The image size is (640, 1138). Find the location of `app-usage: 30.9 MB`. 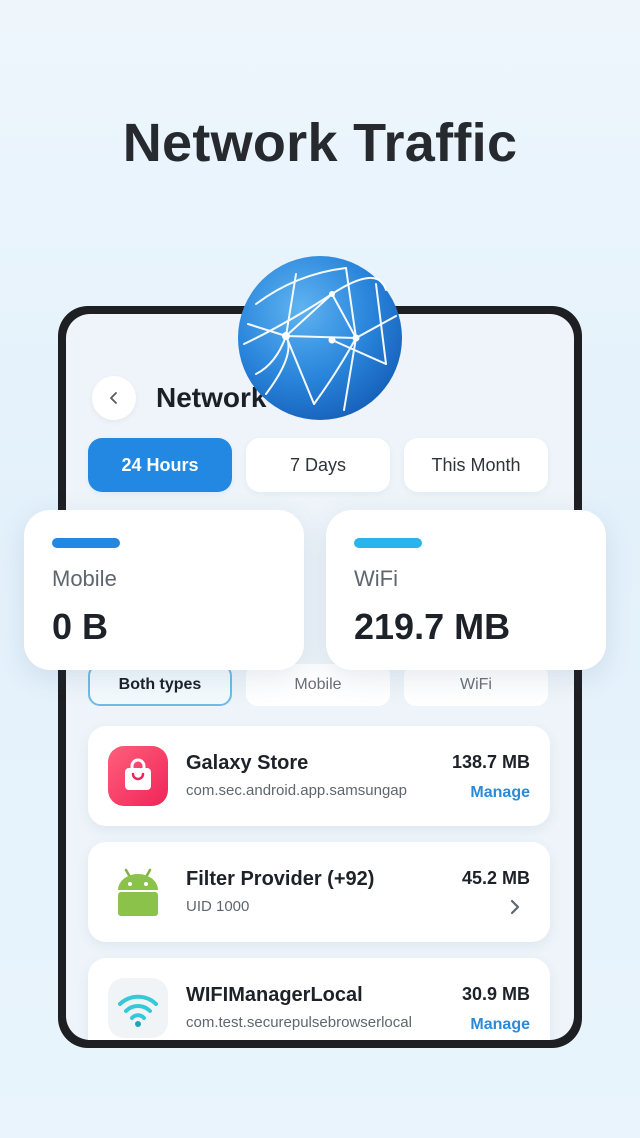

app-usage: 30.9 MB is located at coordinates (495, 994).